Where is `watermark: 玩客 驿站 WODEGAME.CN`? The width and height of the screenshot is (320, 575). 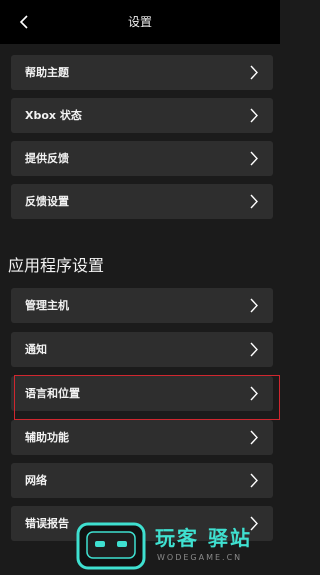
watermark: 玩客 驿站 WODEGAME.CN is located at coordinates (177, 547).